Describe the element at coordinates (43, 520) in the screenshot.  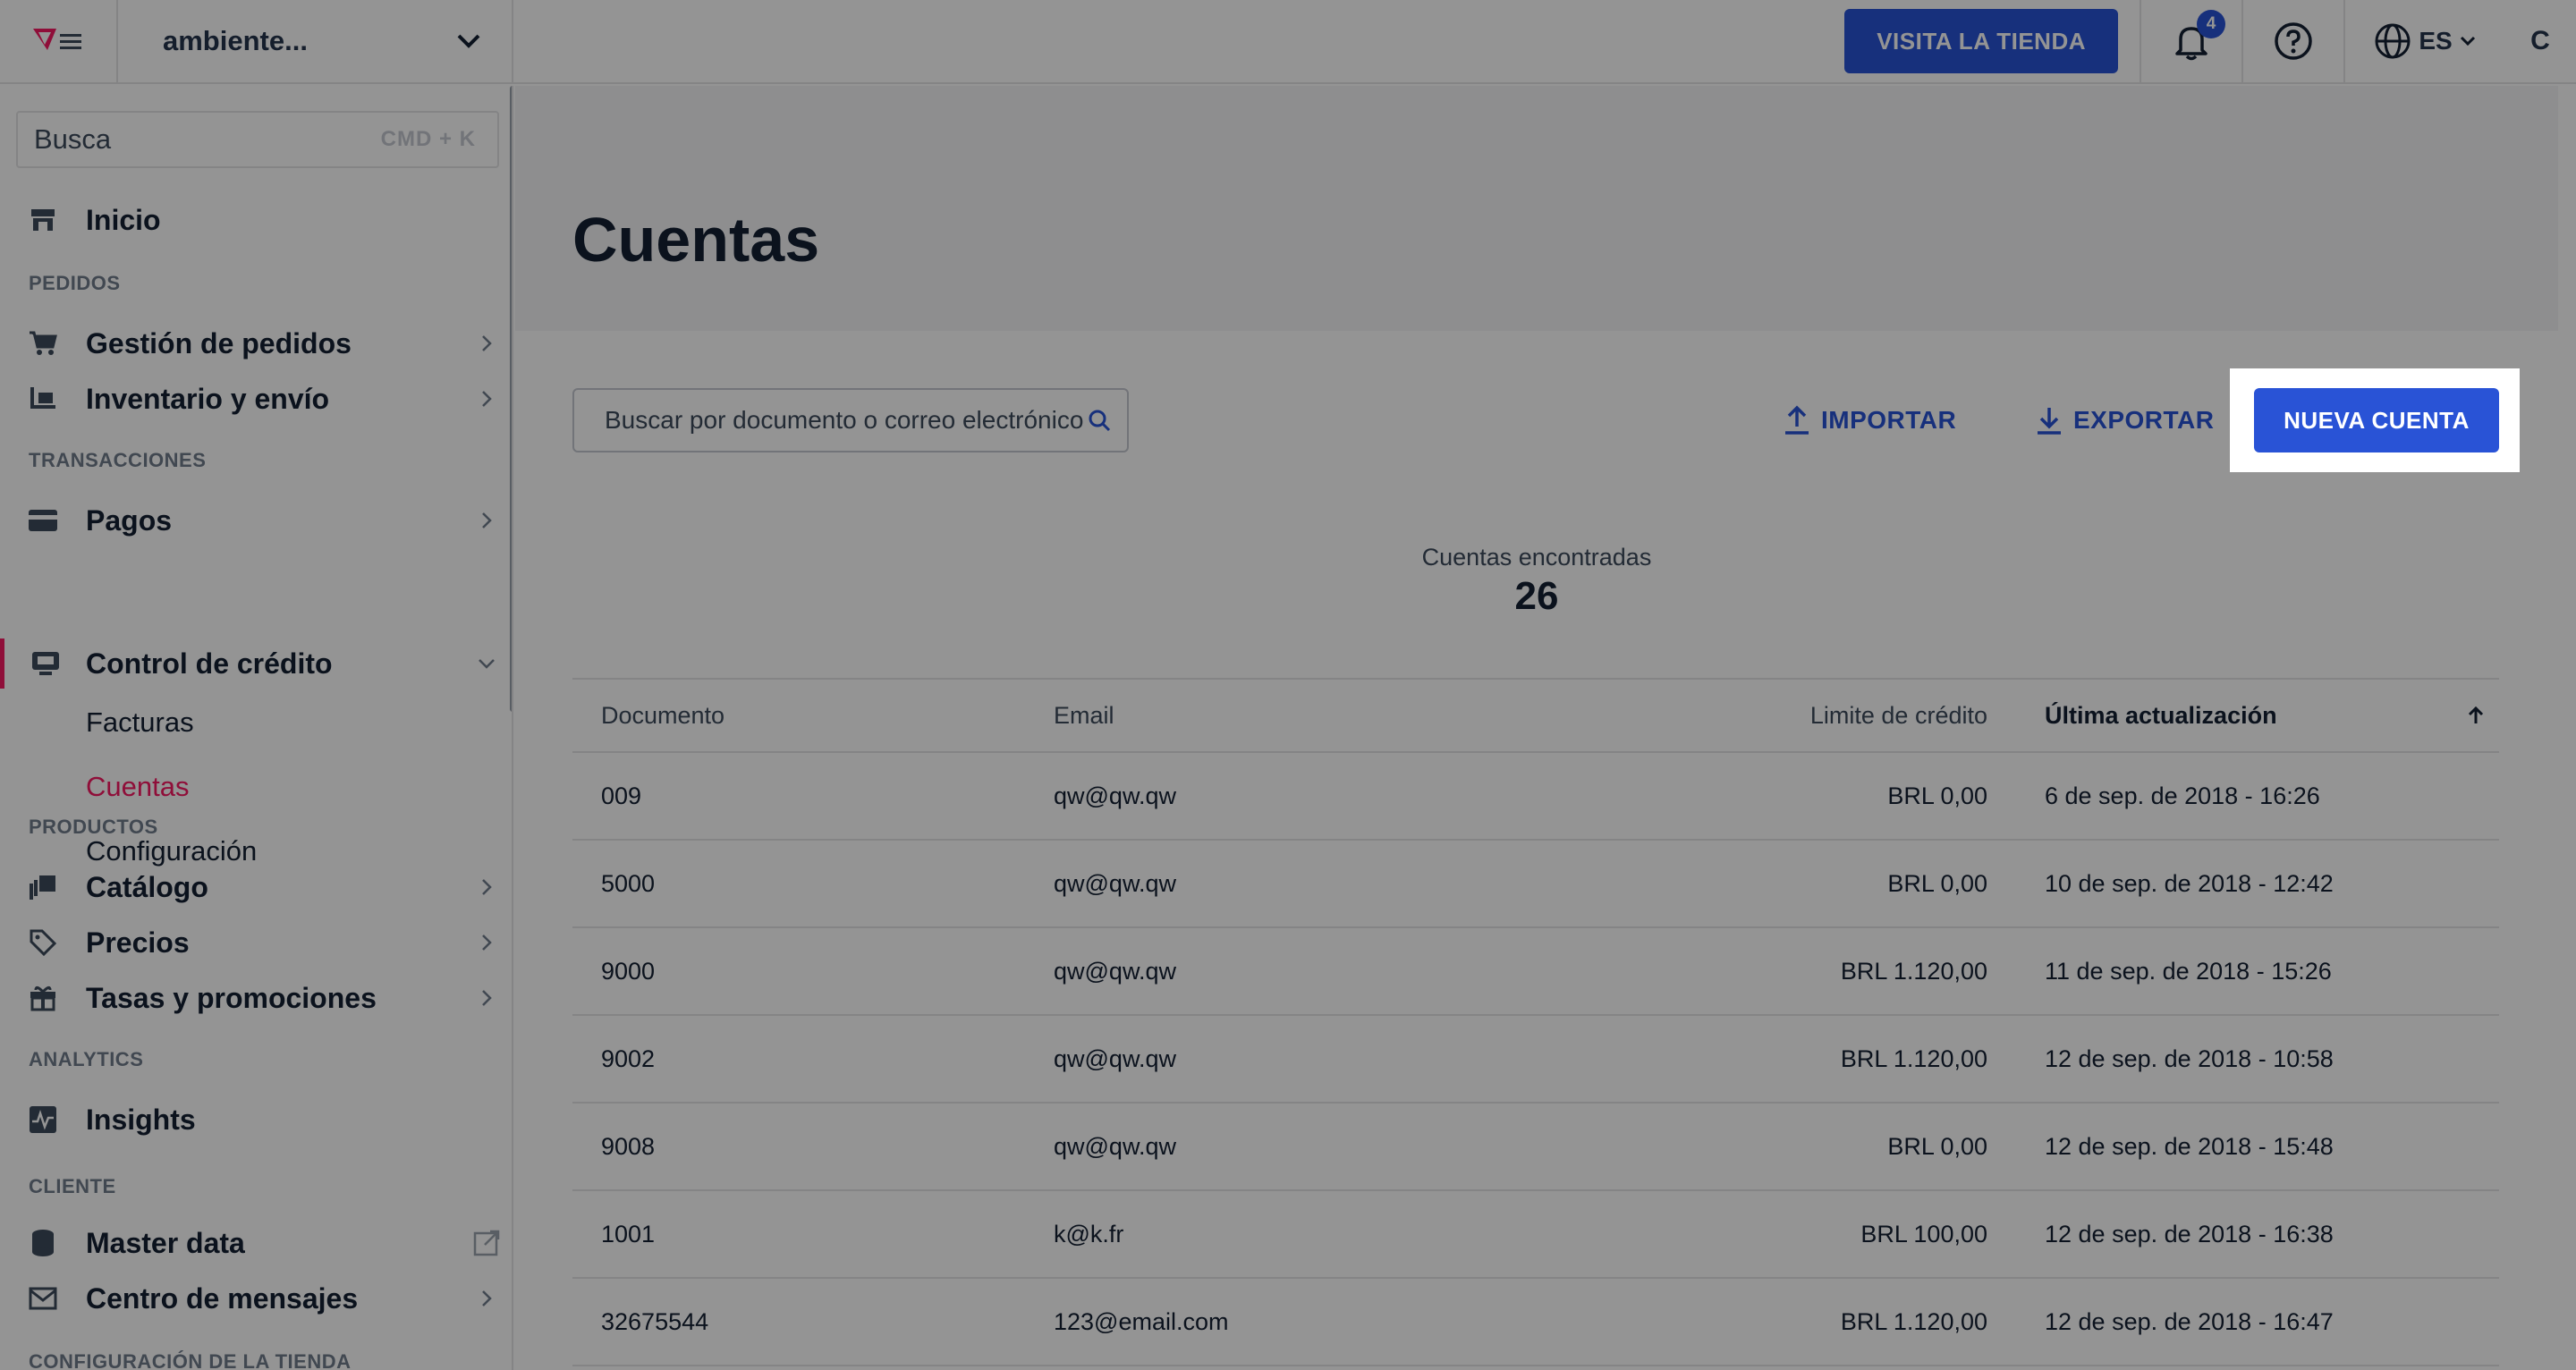
I see `credit-card-icon` at that location.